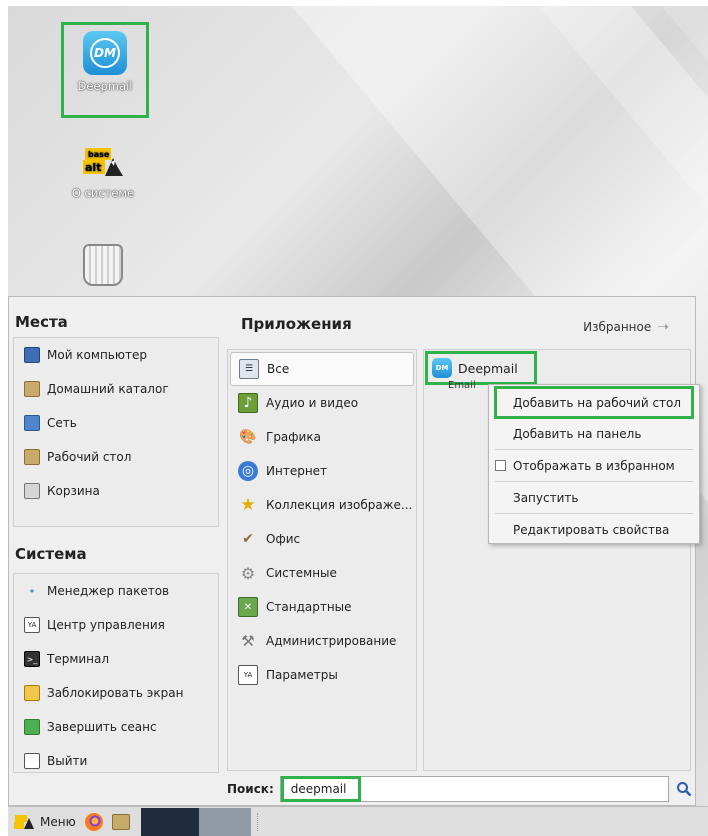 This screenshot has height=836, width=708. I want to click on svg-text: alt, so click(93, 167).